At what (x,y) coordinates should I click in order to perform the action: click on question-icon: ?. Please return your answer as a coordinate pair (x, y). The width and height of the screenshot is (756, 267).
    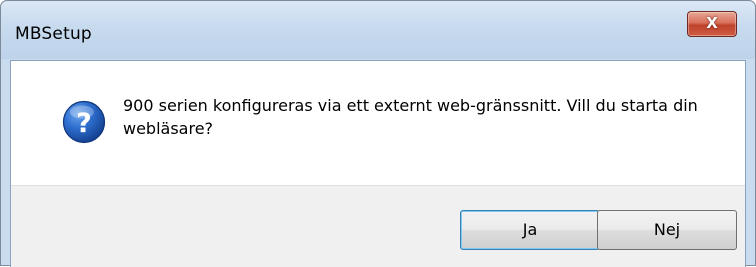
    Looking at the image, I should click on (84, 122).